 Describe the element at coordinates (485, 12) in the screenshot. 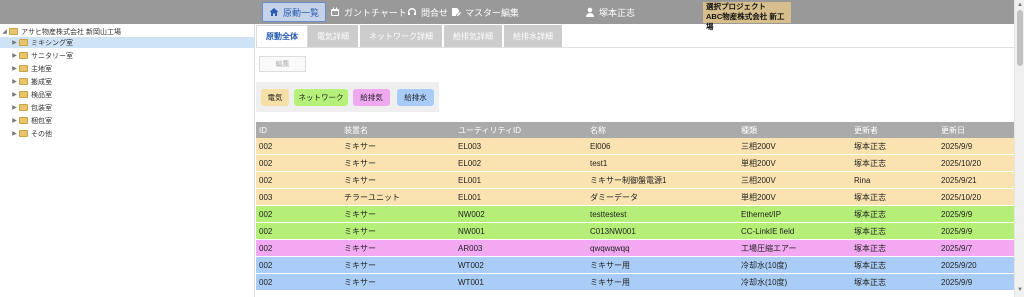

I see `nav-item-master-edit: マスター編集` at that location.